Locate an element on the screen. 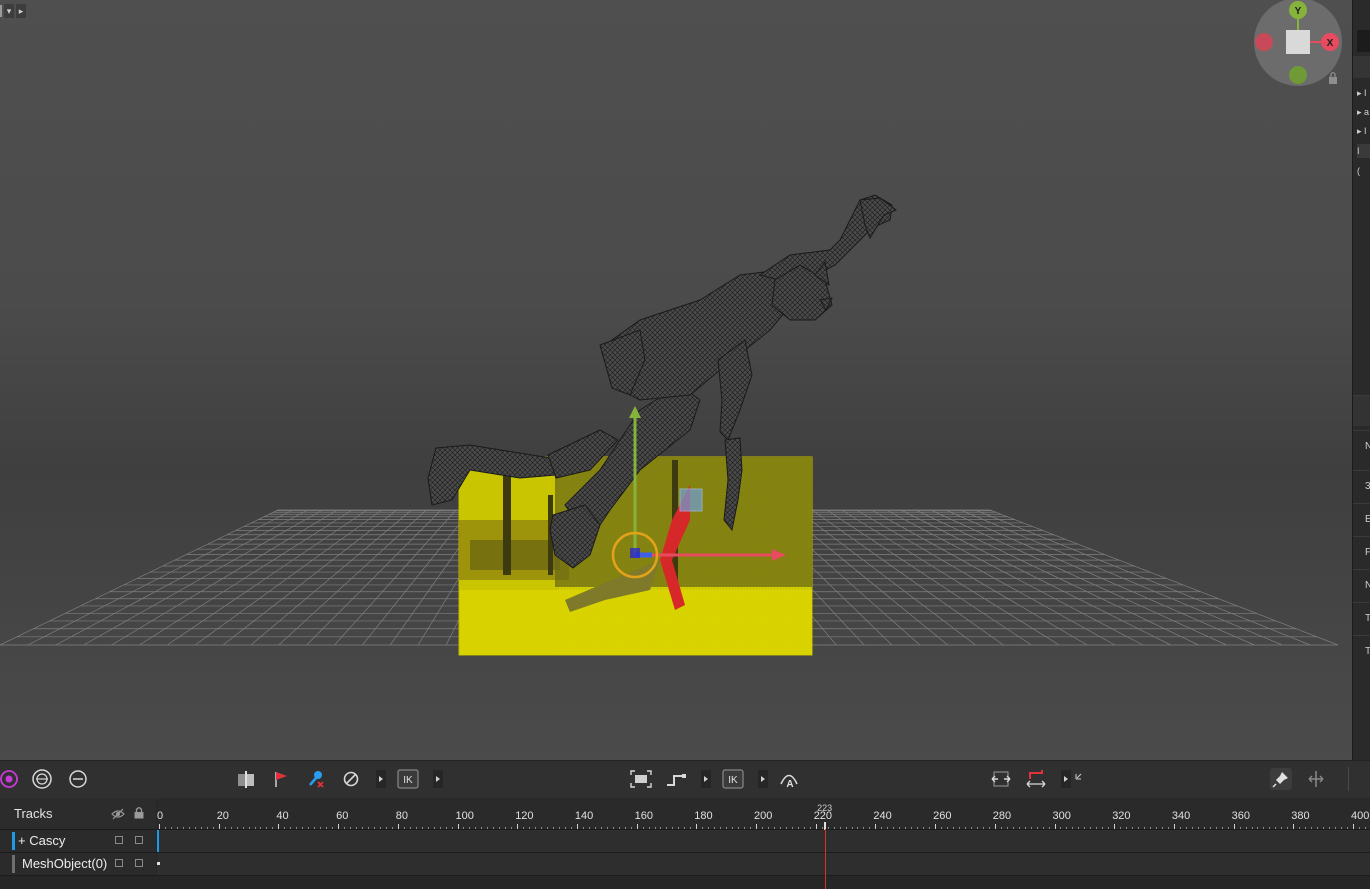 The height and width of the screenshot is (889, 1370). playhead-line is located at coordinates (825, 859).